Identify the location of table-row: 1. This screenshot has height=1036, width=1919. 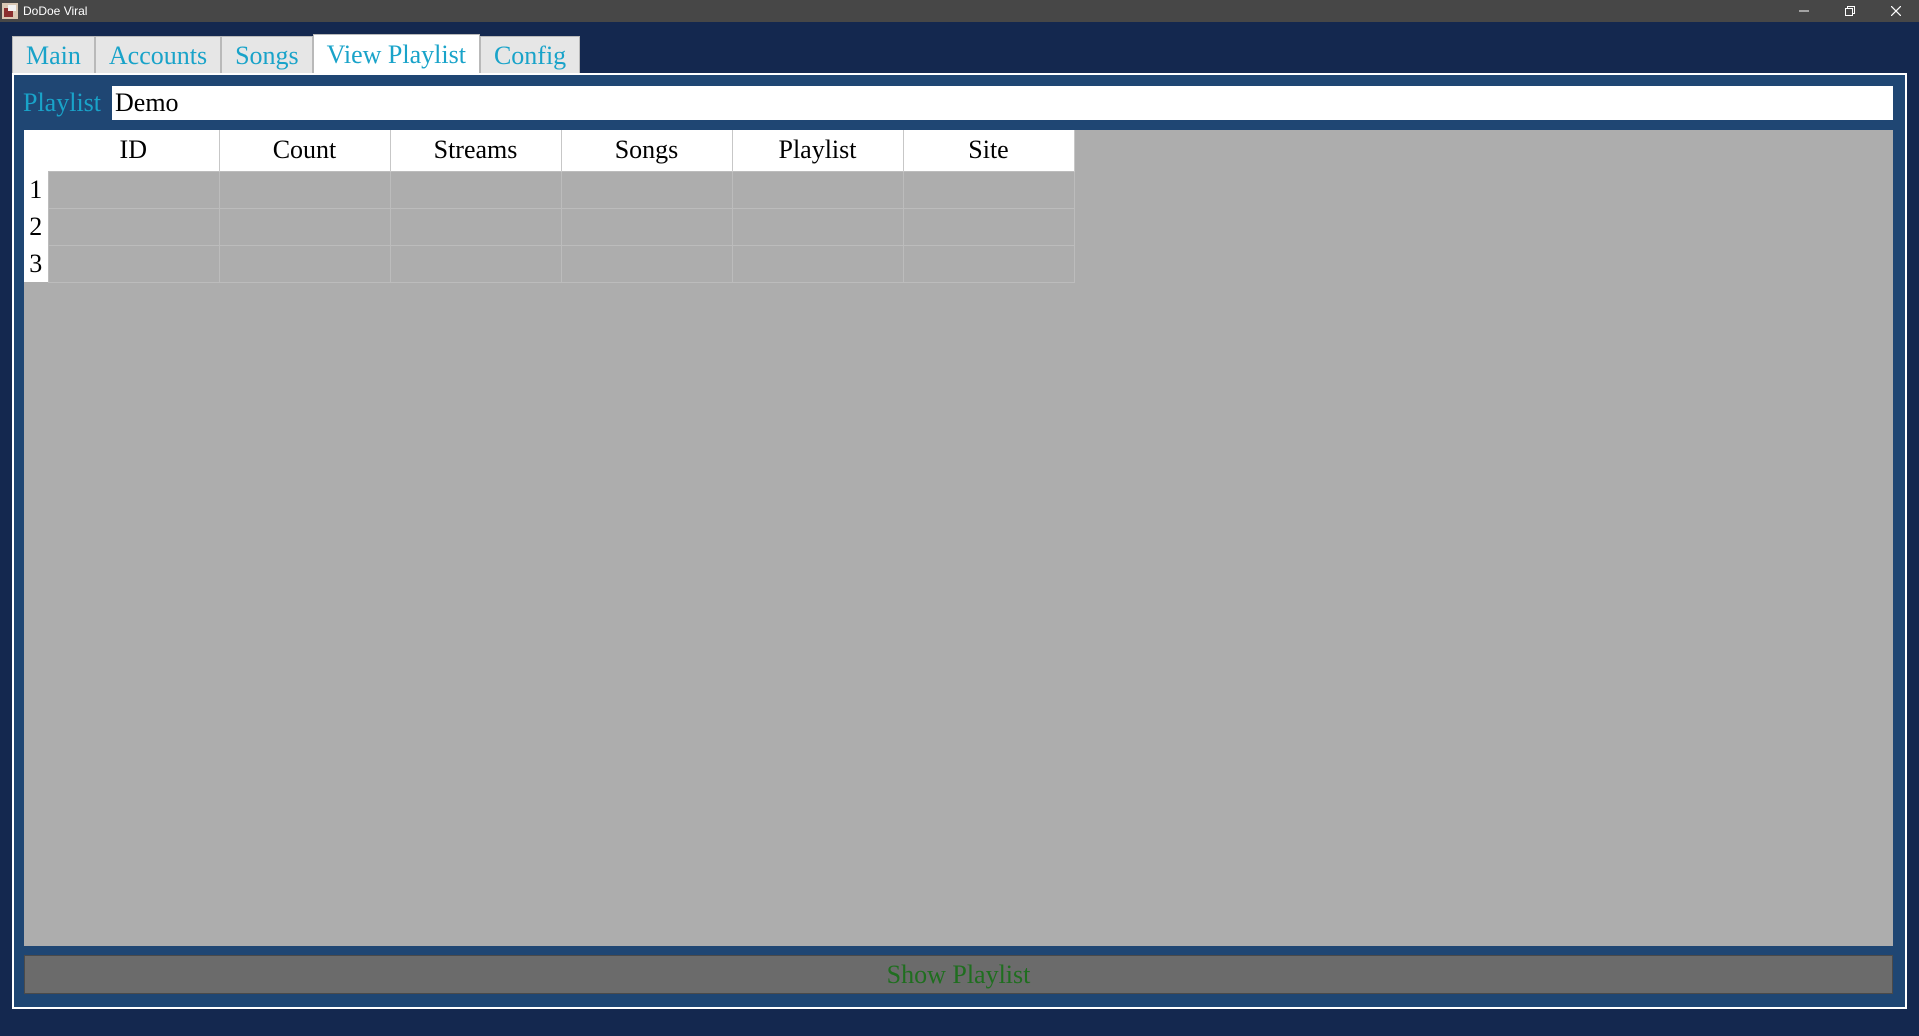
(549, 189).